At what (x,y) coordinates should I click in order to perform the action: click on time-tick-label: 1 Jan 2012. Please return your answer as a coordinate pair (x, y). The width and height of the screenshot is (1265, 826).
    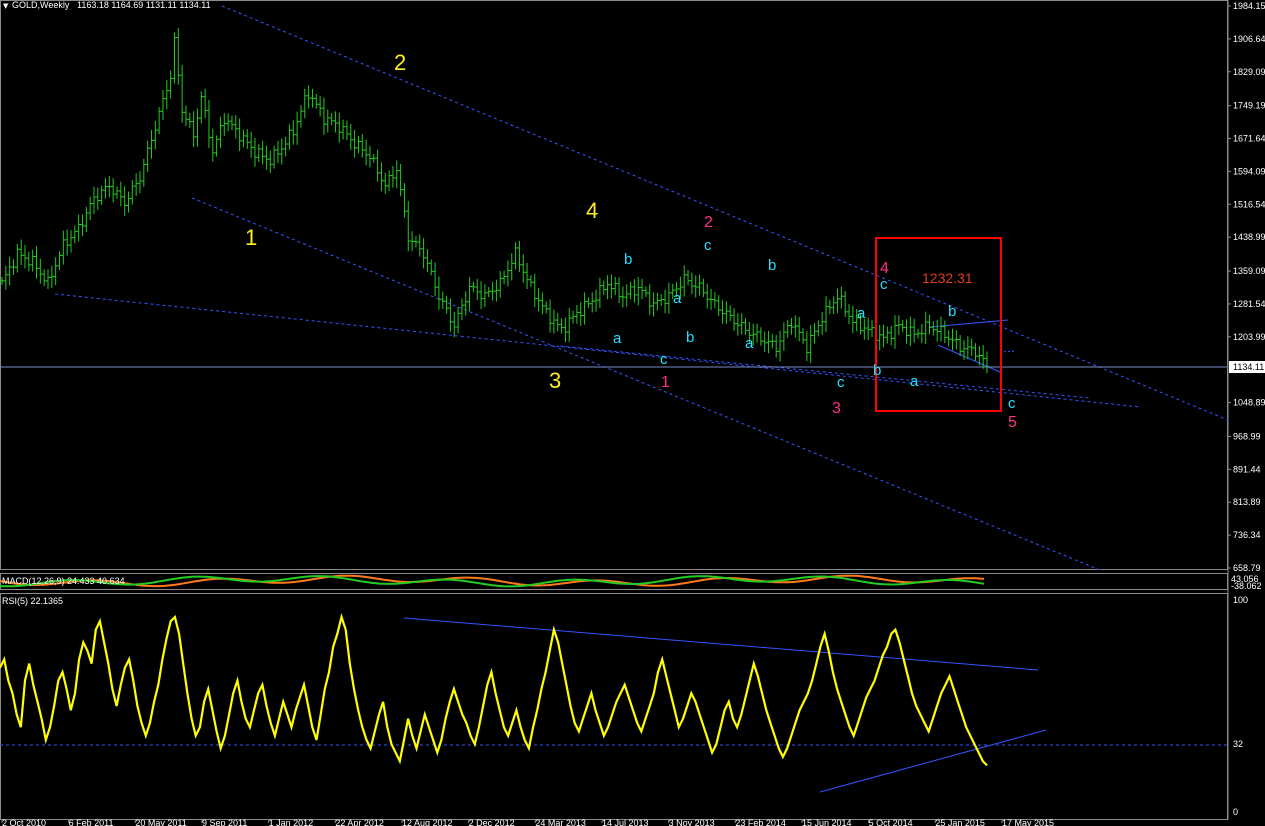
    Looking at the image, I should click on (291, 822).